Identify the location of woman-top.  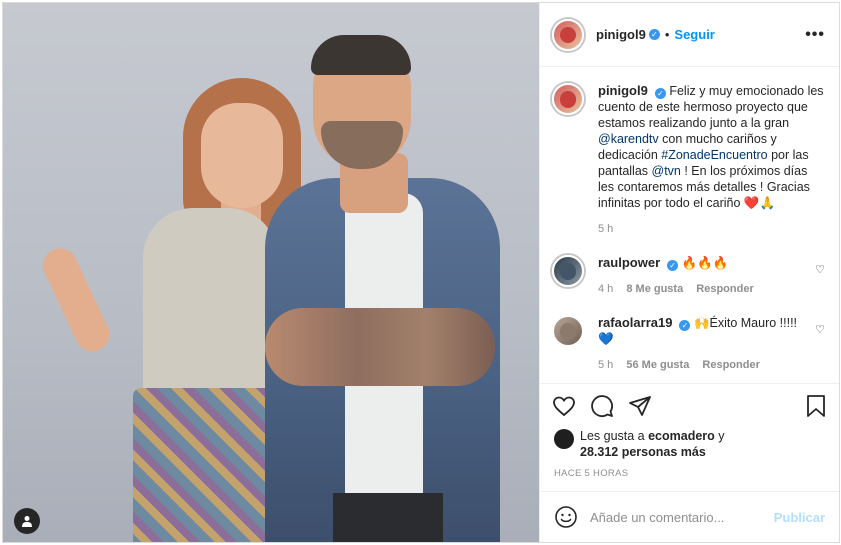
(210, 303).